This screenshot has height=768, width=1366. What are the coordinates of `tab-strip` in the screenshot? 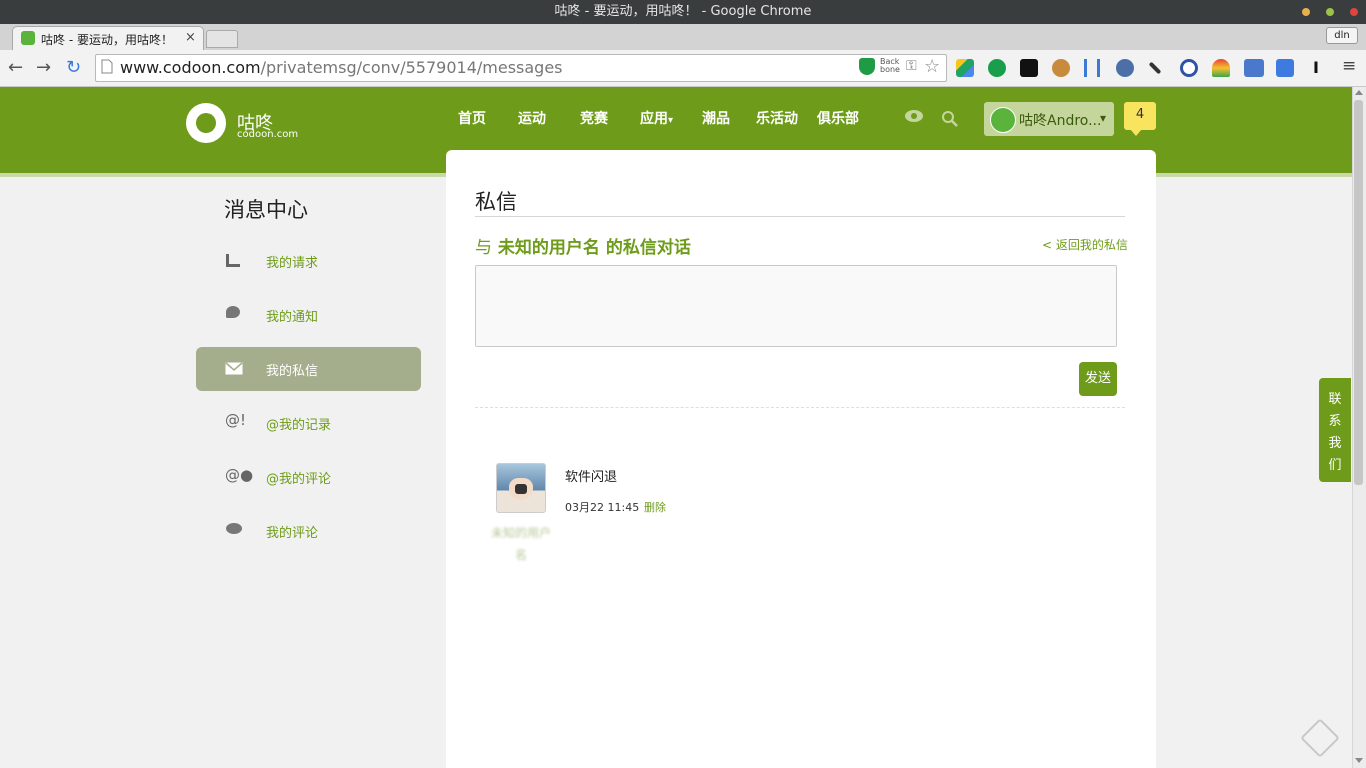 It's located at (683, 37).